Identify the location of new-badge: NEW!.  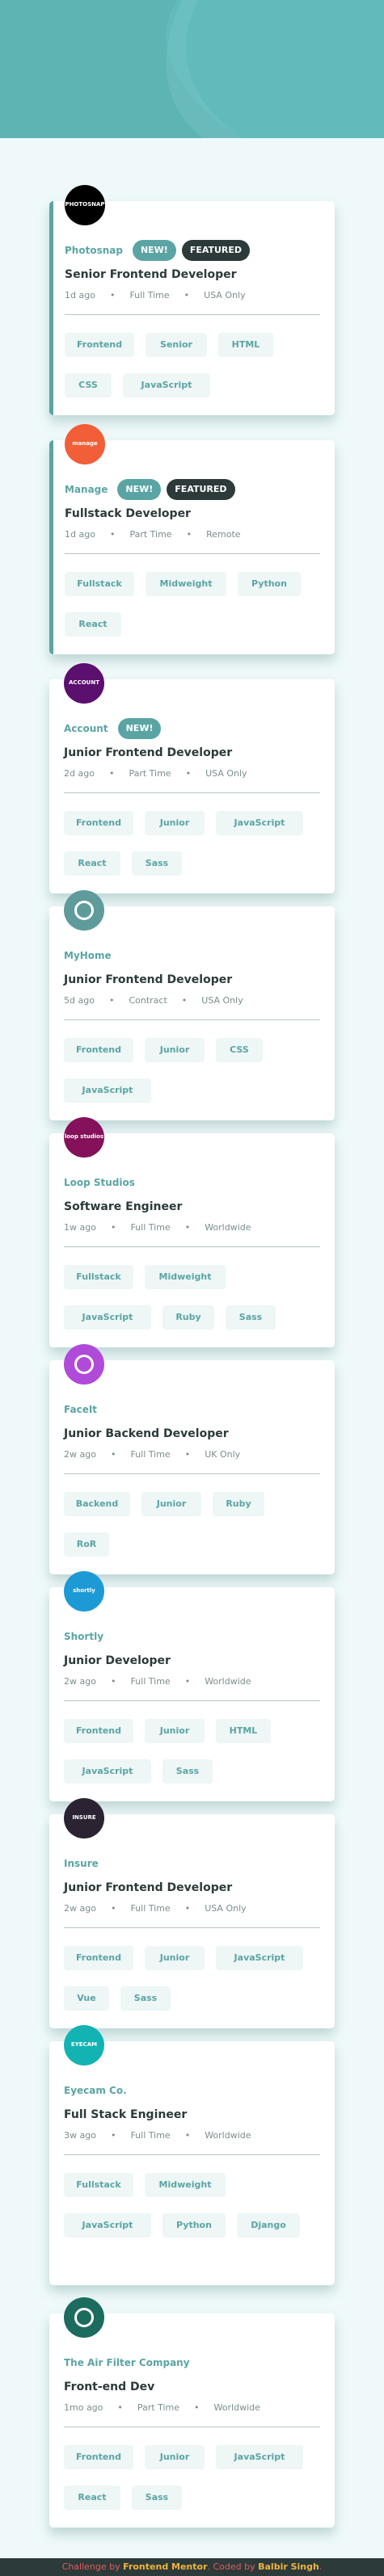
(139, 489).